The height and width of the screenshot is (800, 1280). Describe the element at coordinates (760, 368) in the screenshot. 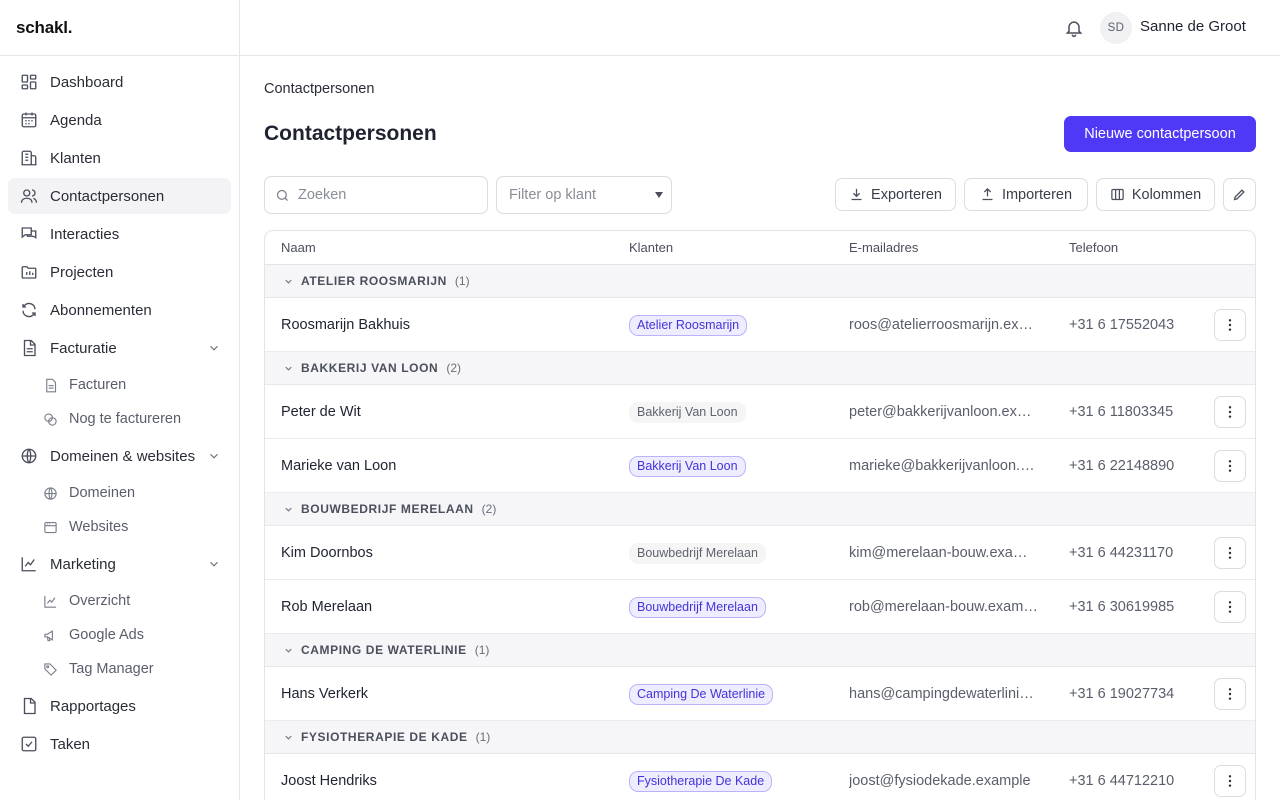

I see `group-row: BAKKERIJ VAN LOON (2)` at that location.